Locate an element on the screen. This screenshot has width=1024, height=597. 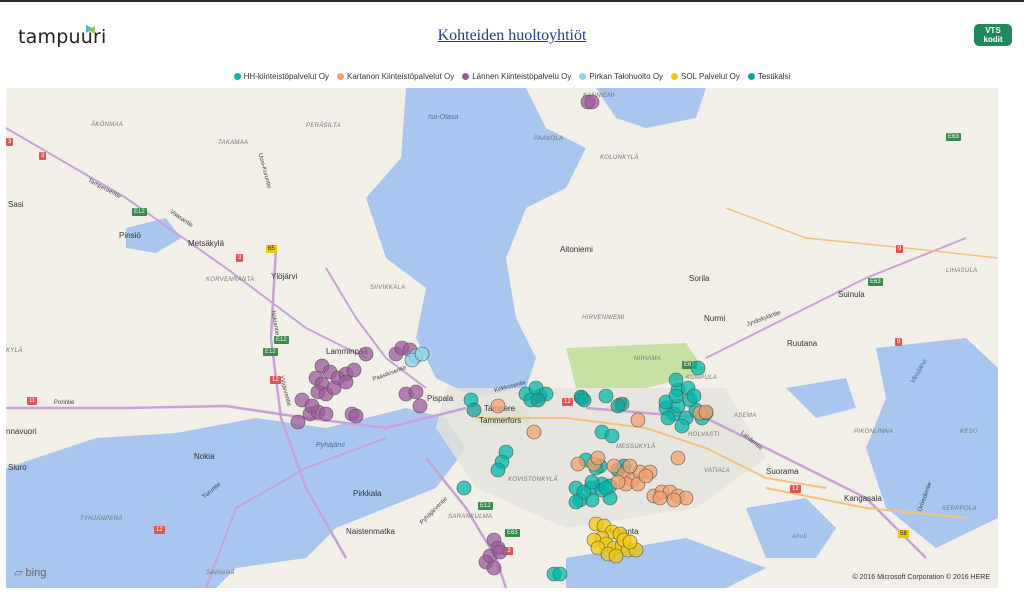
top-border is located at coordinates (512, 1).